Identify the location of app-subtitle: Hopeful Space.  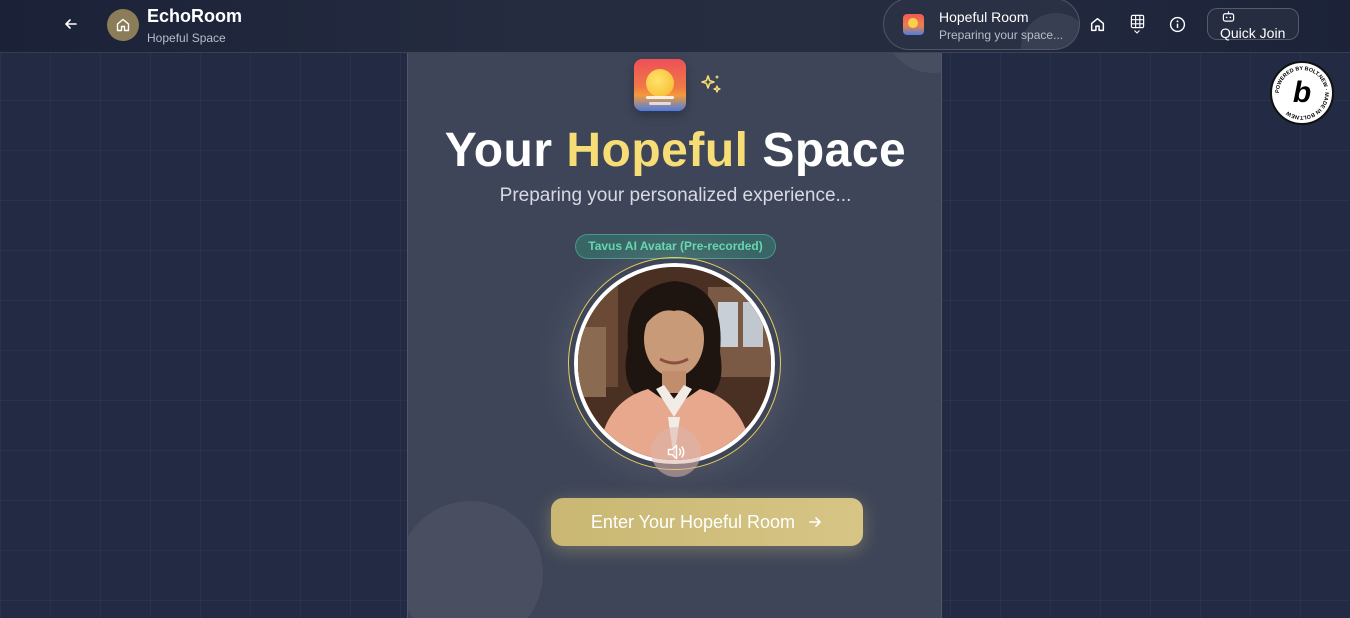
(186, 38).